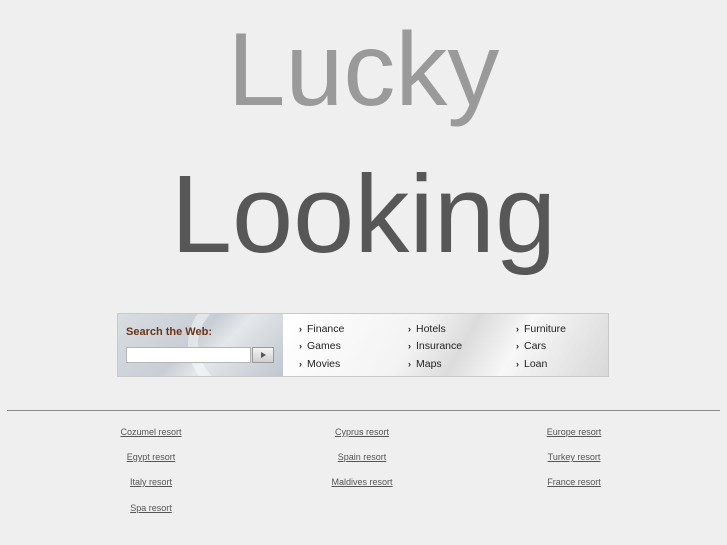 The image size is (727, 545). I want to click on logo-word-lucky: Lucky, so click(363, 70).